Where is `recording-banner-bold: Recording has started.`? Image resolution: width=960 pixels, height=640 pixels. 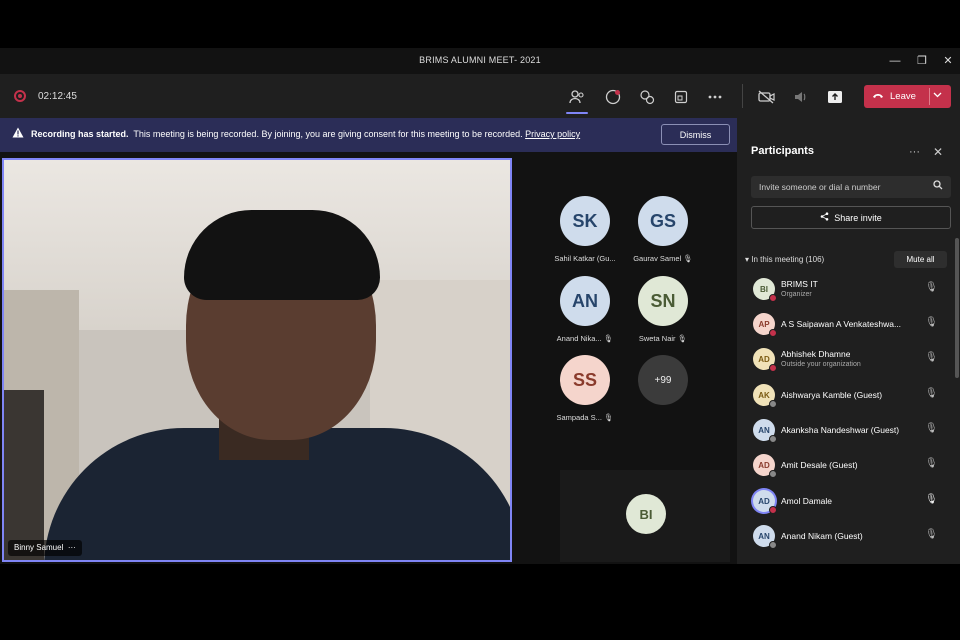 recording-banner-bold: Recording has started. is located at coordinates (80, 134).